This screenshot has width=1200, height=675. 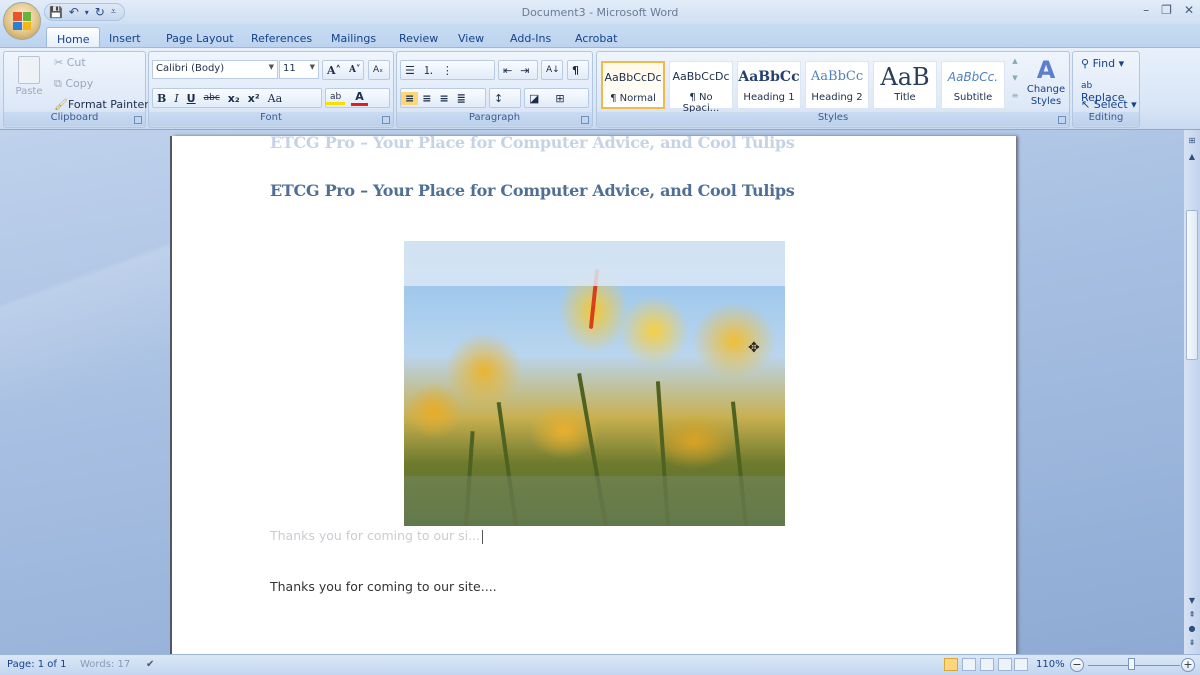 I want to click on vertical-scrollbar: ⊞ ▲ ▼ ⇞ ● ⇟, so click(x=1192, y=392).